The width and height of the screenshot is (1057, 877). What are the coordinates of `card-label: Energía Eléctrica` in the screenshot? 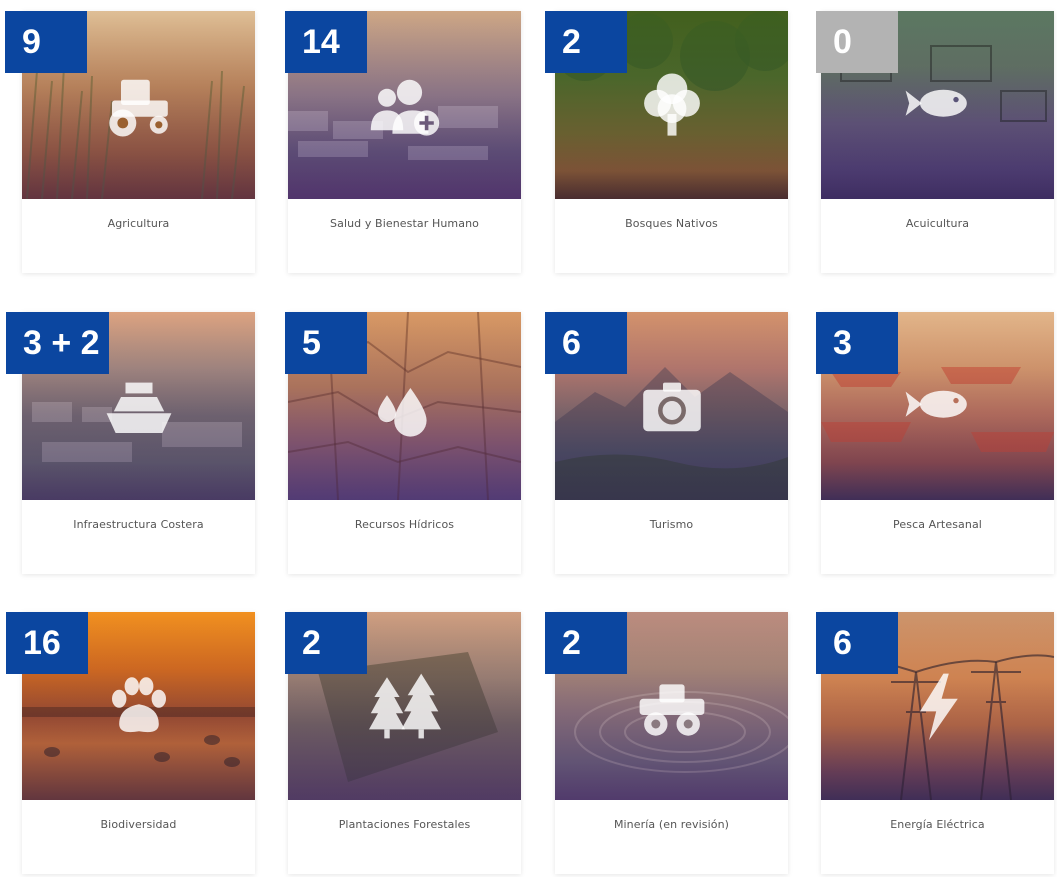 It's located at (937, 824).